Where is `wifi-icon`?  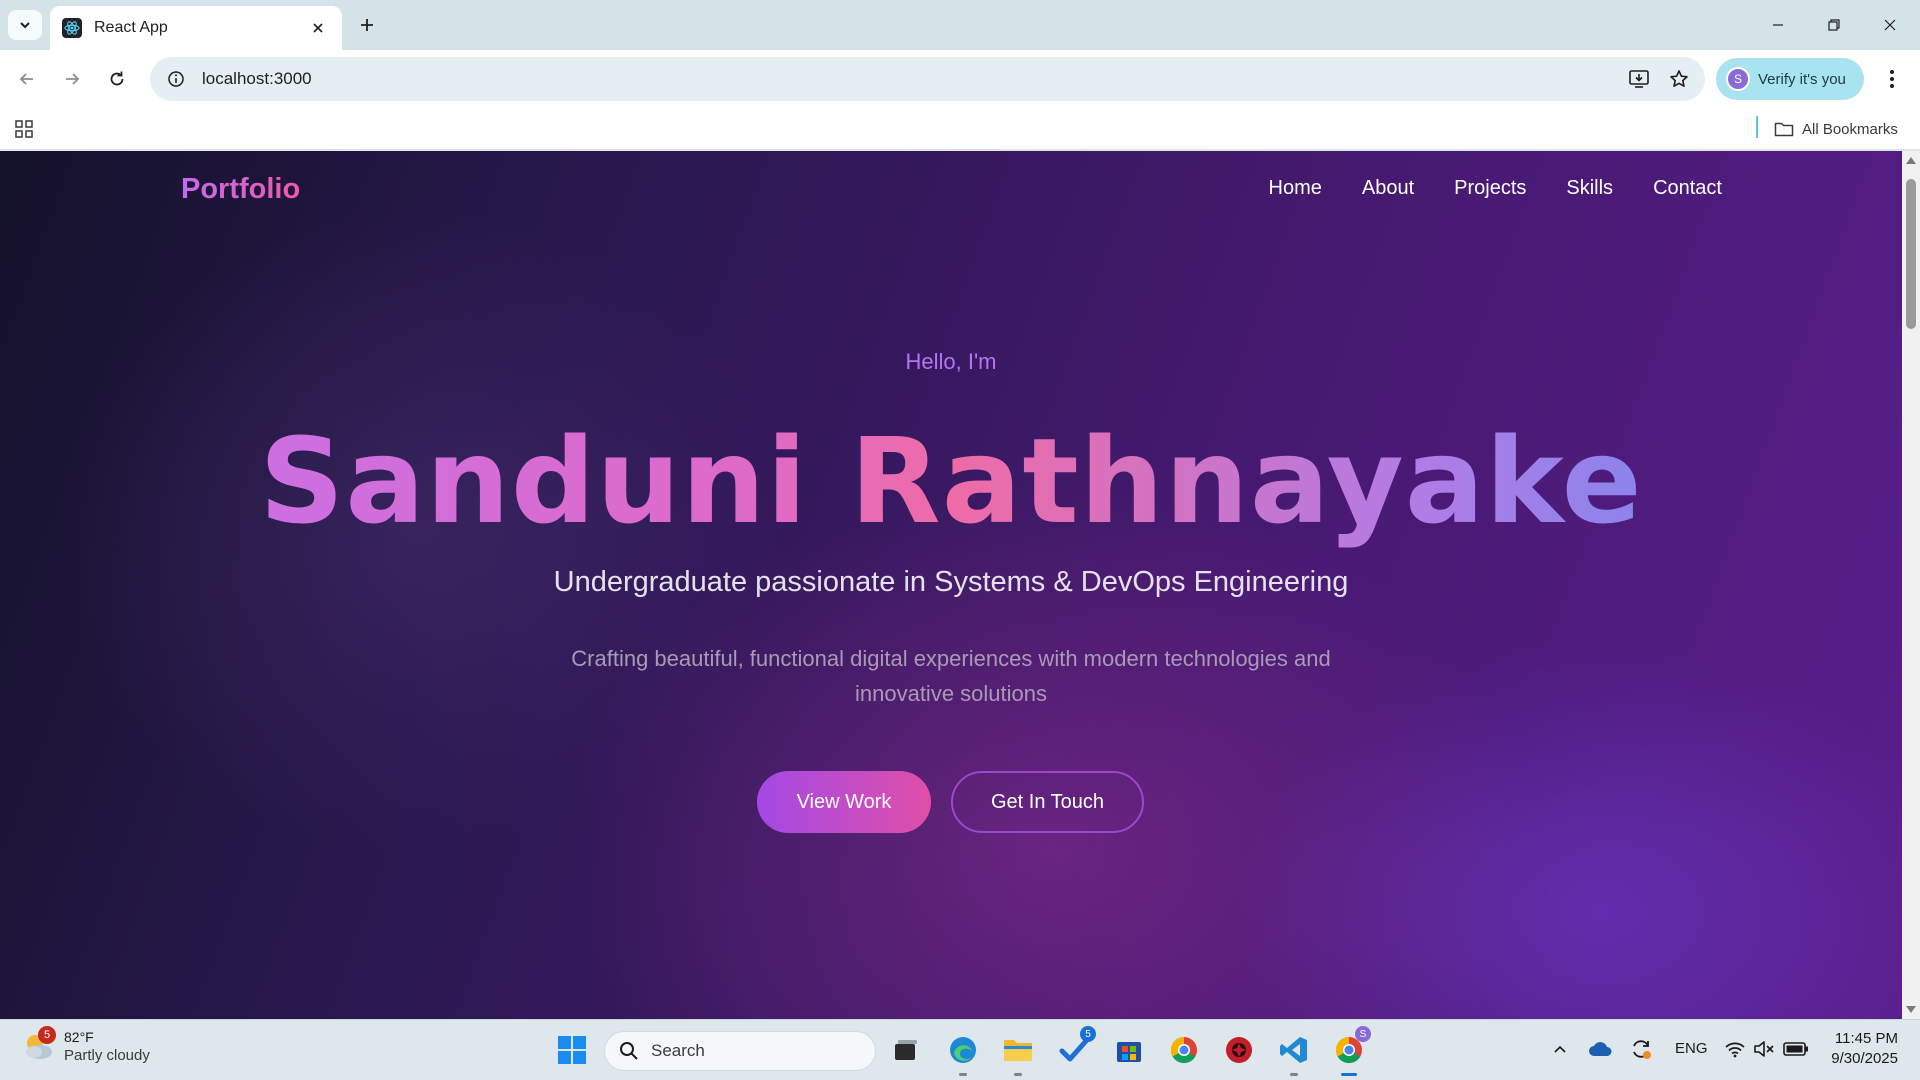
wifi-icon is located at coordinates (1735, 1050).